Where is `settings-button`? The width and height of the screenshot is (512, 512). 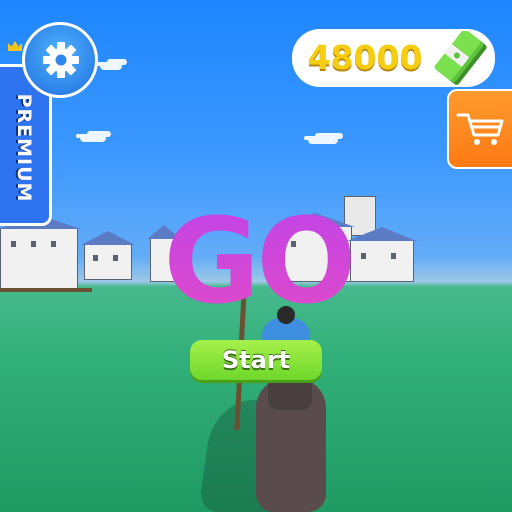
settings-button is located at coordinates (60, 60).